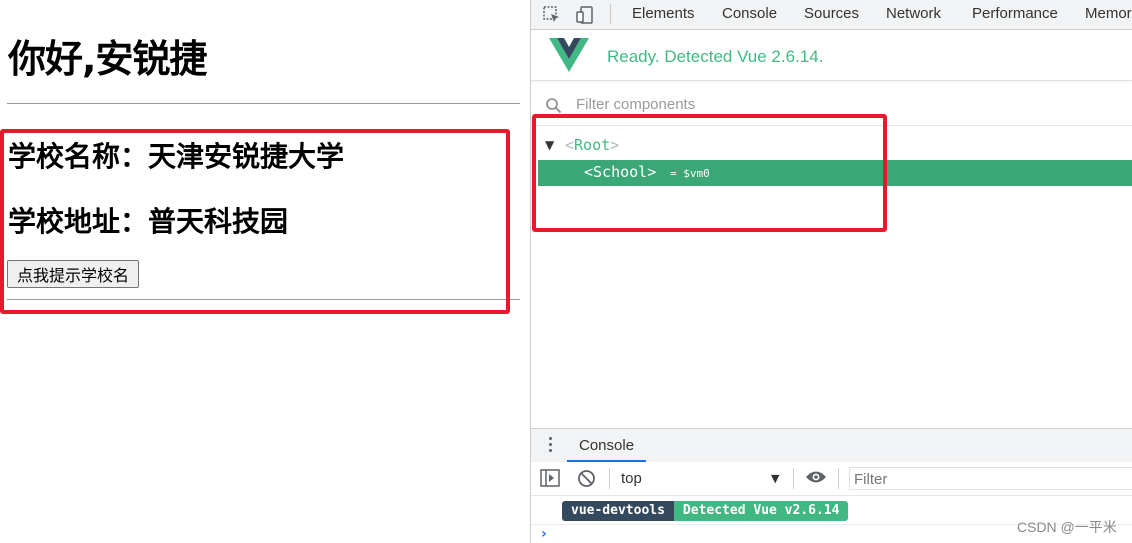 The image size is (1132, 543). What do you see at coordinates (816, 479) in the screenshot?
I see `eye-icon` at bounding box center [816, 479].